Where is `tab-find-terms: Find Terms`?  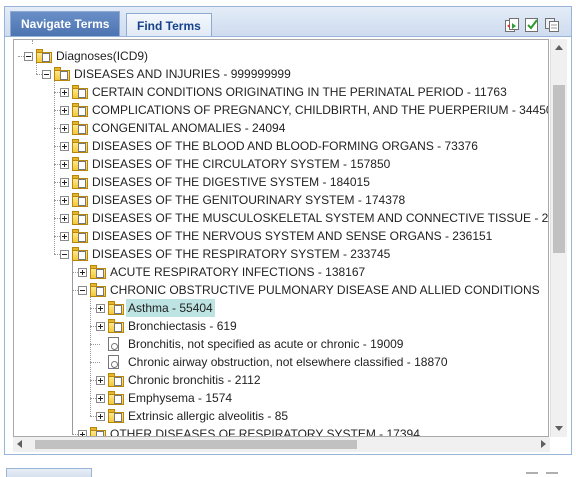 tab-find-terms: Find Terms is located at coordinates (169, 25).